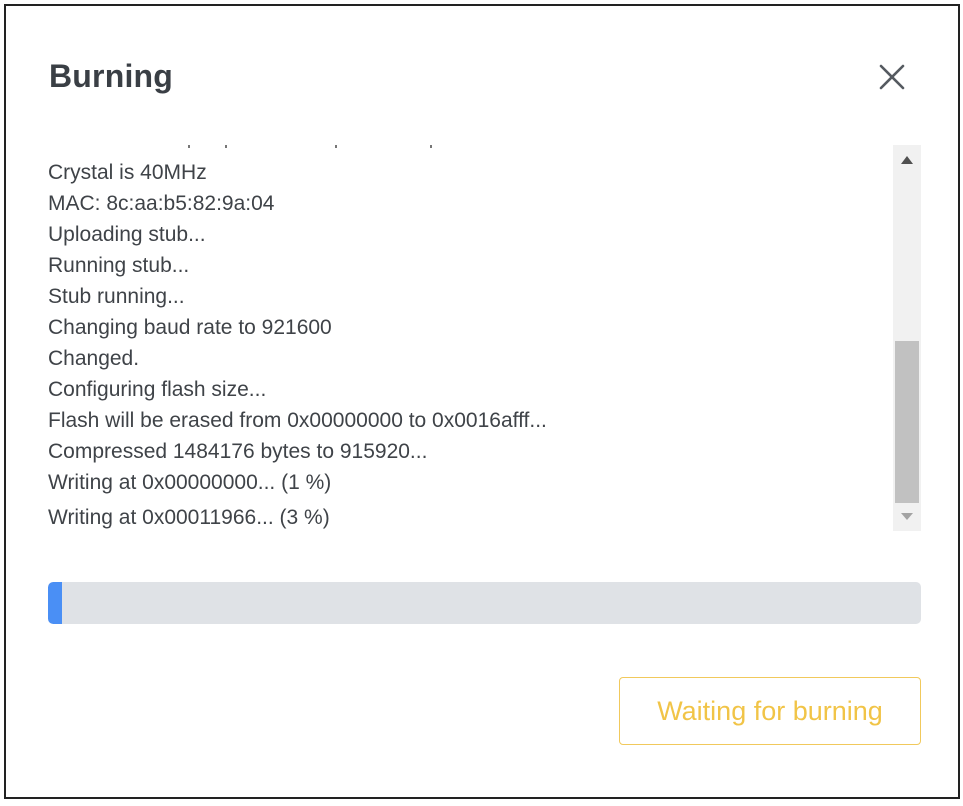 The image size is (963, 806). What do you see at coordinates (127, 172) in the screenshot?
I see `log-line: Crystal is 40MHz` at bounding box center [127, 172].